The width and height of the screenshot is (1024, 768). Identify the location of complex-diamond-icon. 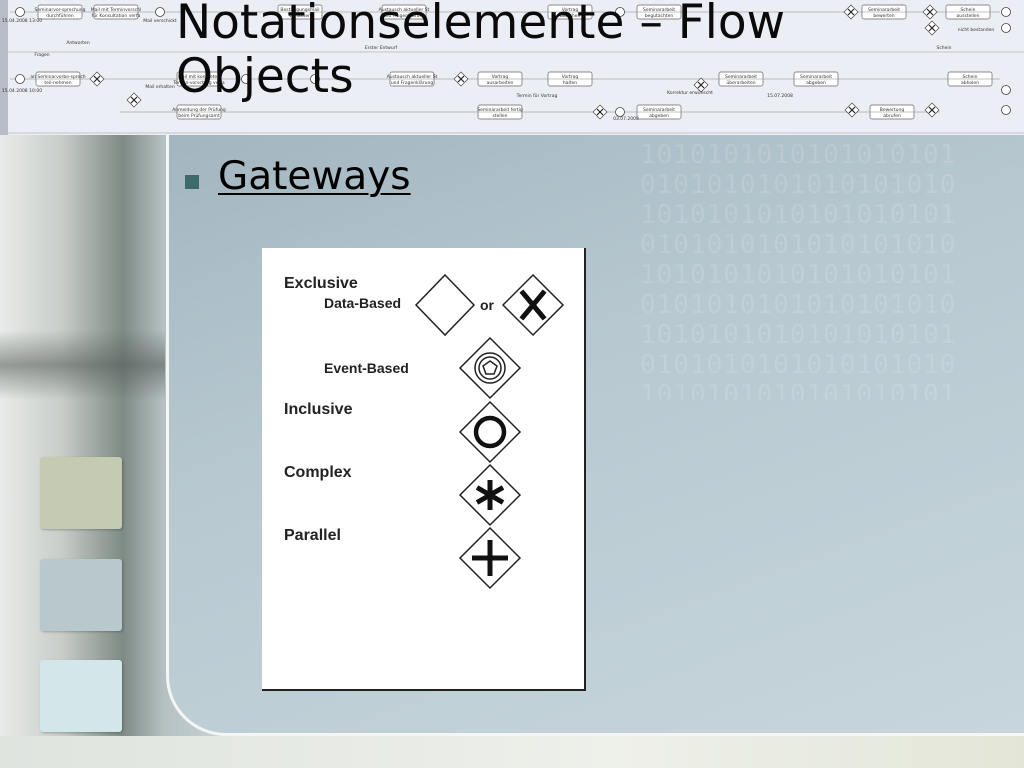
(490, 495).